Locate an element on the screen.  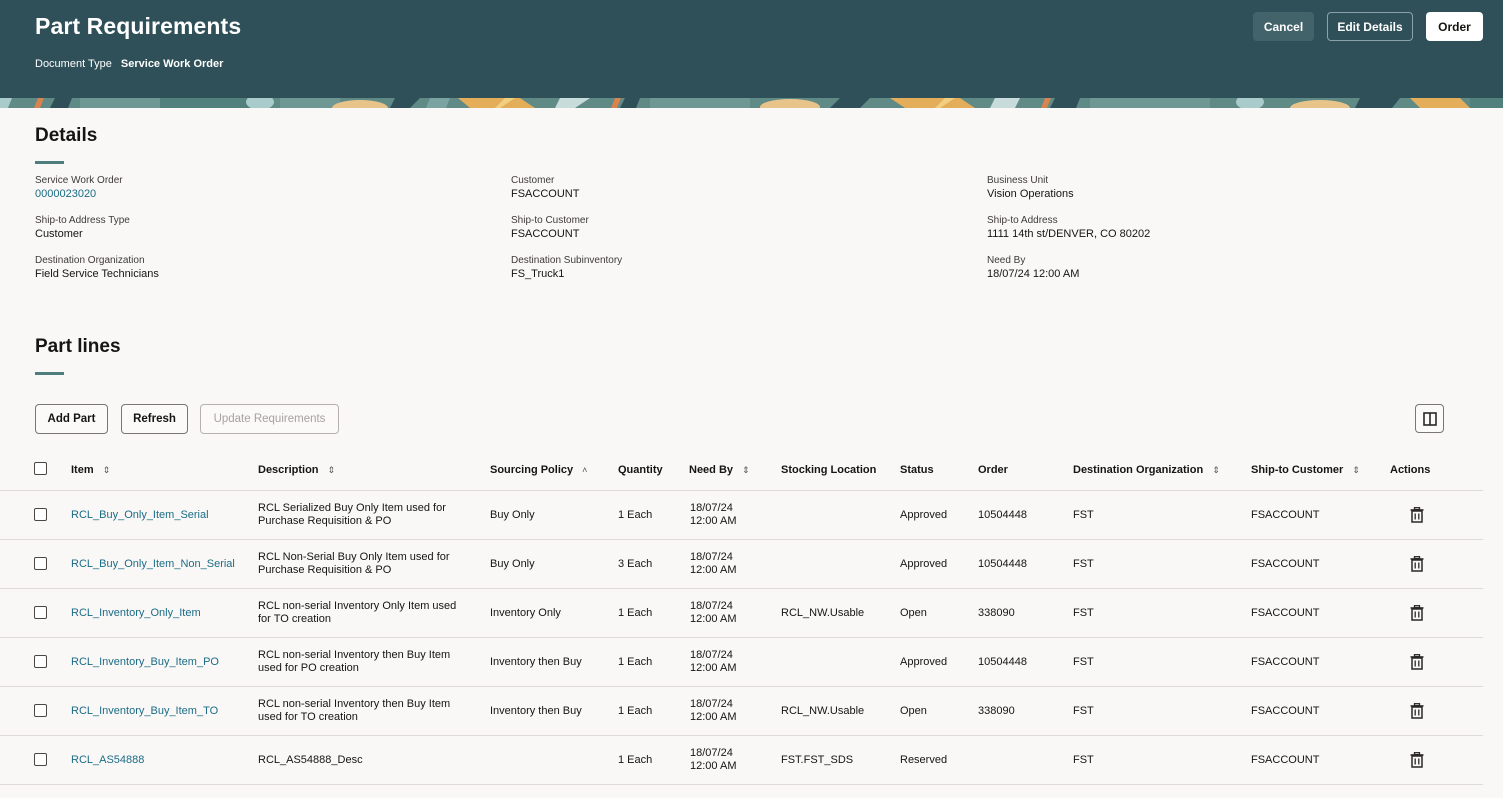
field-label: Destination Organization is located at coordinates (90, 260).